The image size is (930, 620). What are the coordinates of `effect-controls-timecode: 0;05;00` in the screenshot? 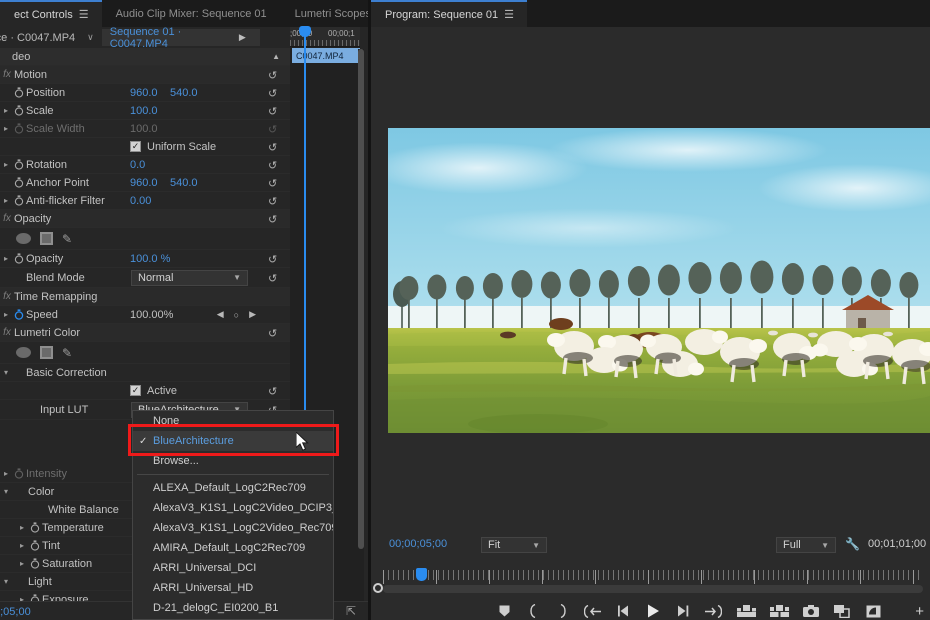 It's located at (15, 612).